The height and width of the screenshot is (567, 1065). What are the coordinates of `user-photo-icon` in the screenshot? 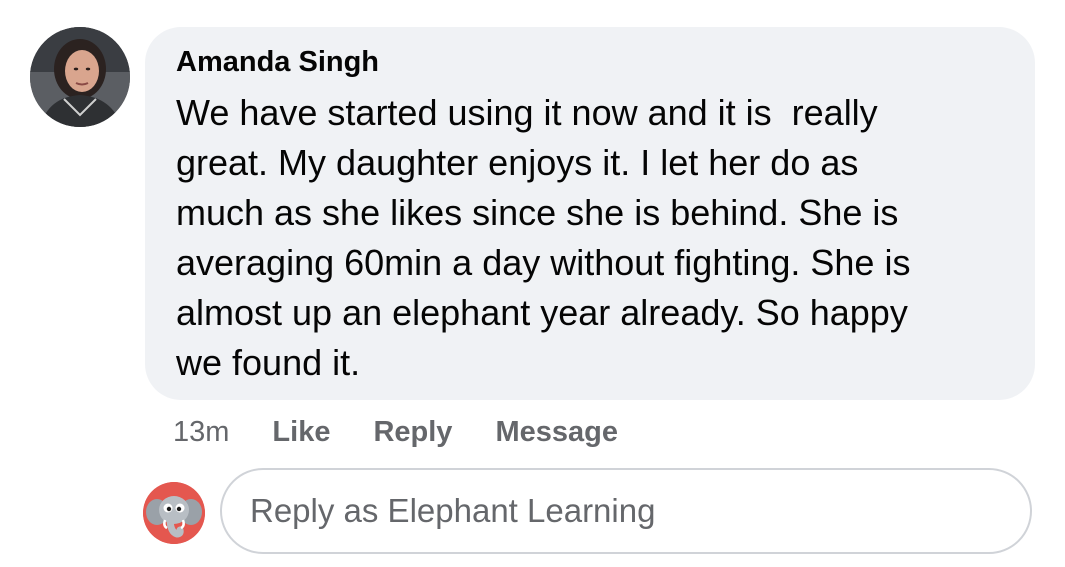 It's located at (80, 77).